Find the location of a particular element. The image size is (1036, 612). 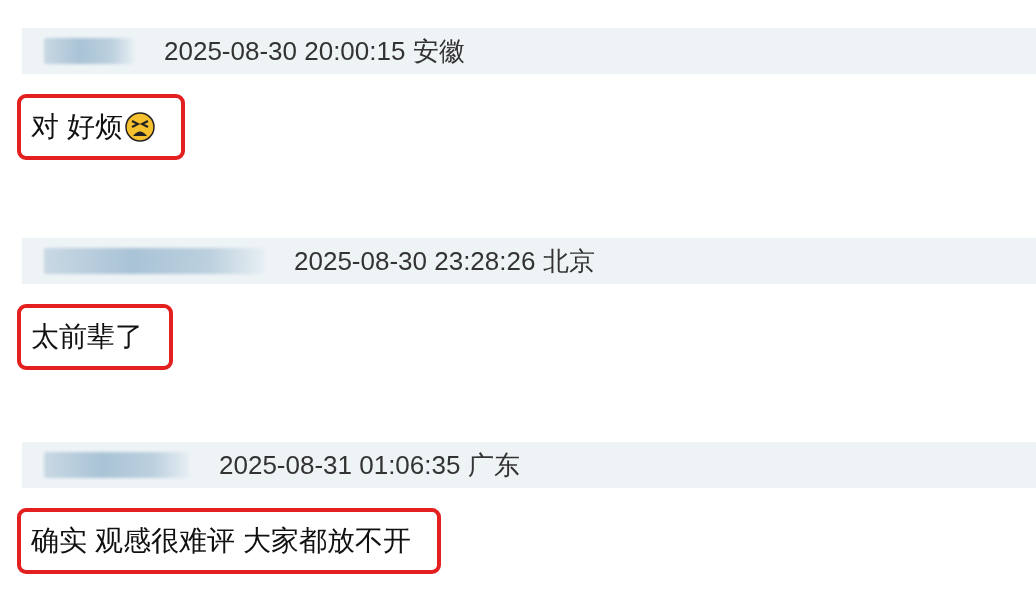

comment-text: 确实 观感很难评 大家都放不开 is located at coordinates (221, 541).